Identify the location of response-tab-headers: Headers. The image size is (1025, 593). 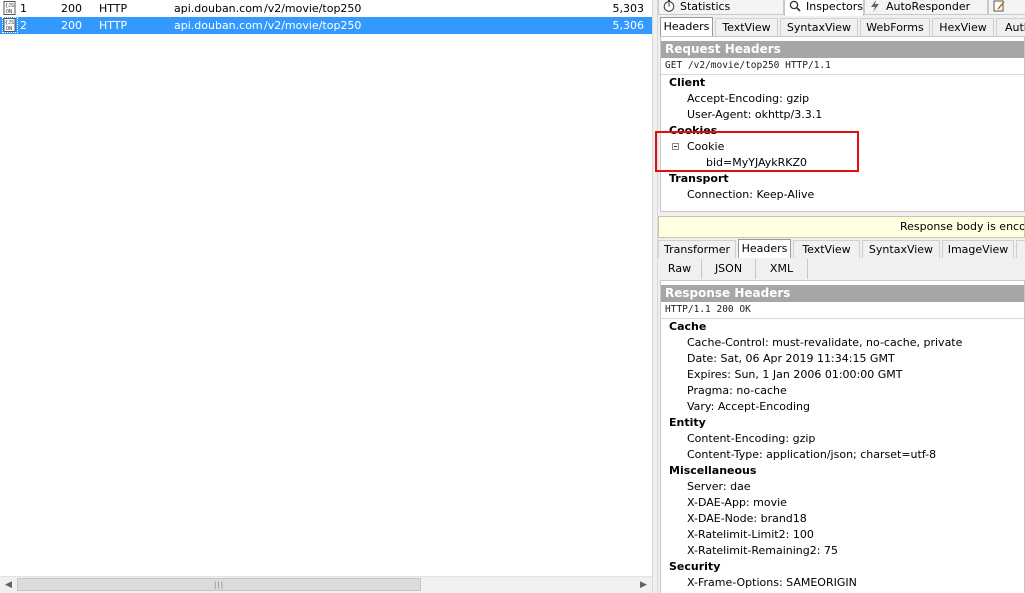
(764, 248).